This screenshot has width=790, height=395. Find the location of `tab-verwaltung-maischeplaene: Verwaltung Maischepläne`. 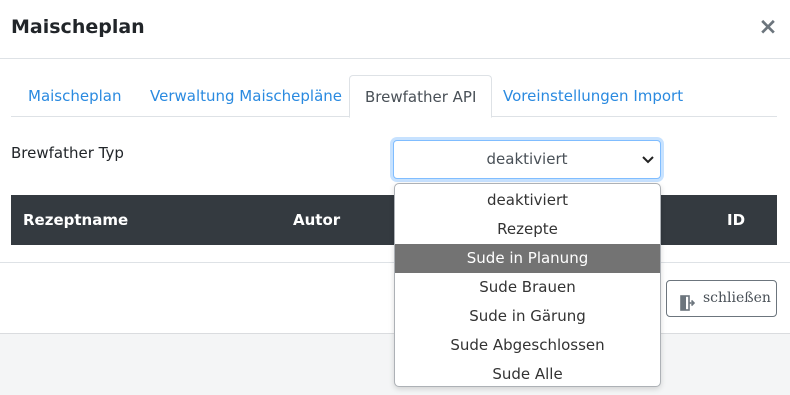

tab-verwaltung-maischeplaene: Verwaltung Maischepläne is located at coordinates (246, 96).